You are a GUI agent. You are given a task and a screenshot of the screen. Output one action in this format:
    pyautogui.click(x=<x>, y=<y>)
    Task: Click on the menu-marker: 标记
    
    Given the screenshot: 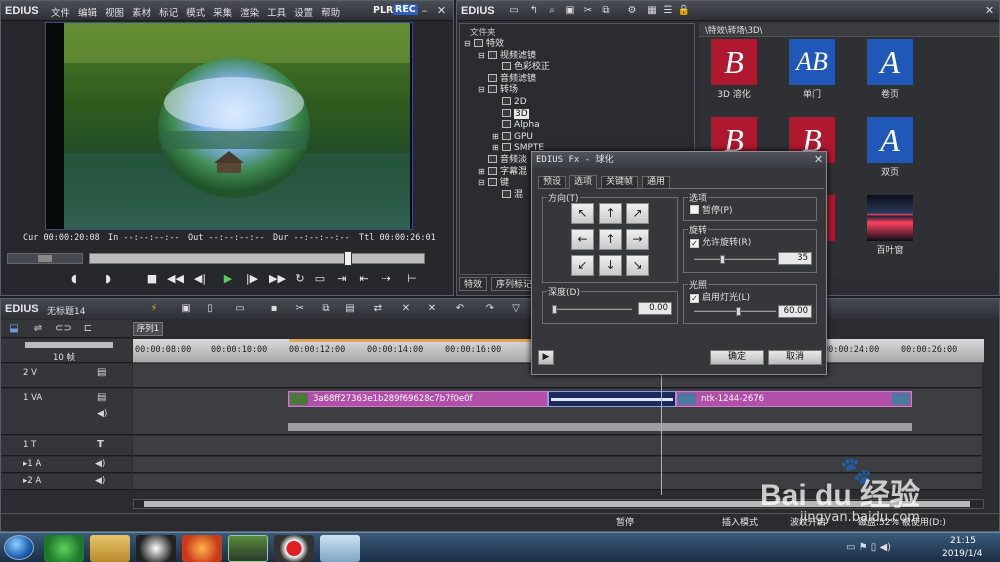 What is the action you would take?
    pyautogui.click(x=168, y=12)
    